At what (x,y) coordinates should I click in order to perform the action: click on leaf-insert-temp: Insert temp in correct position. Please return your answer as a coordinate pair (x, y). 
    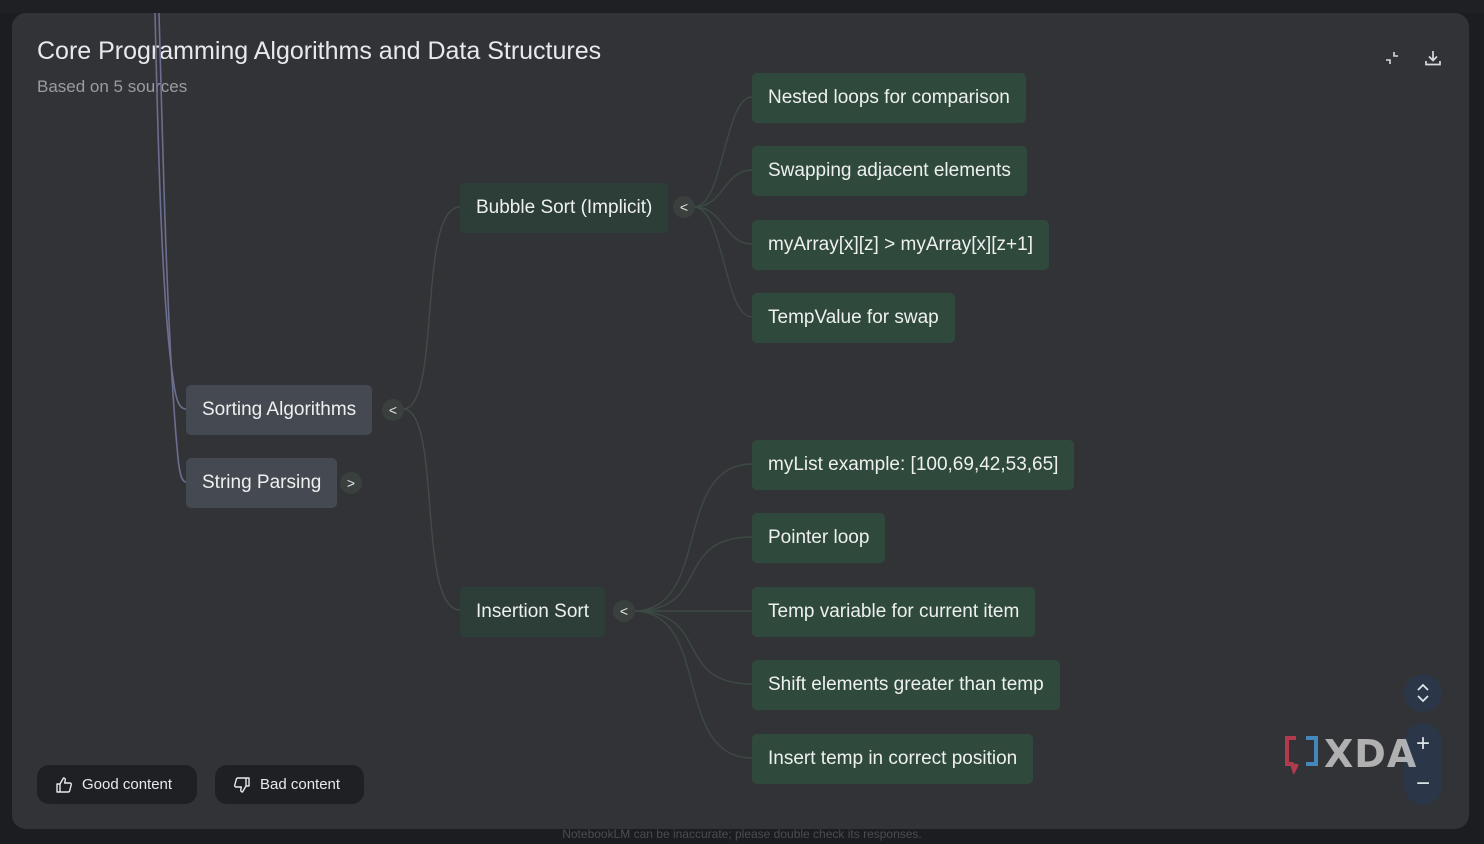
    Looking at the image, I should click on (893, 759).